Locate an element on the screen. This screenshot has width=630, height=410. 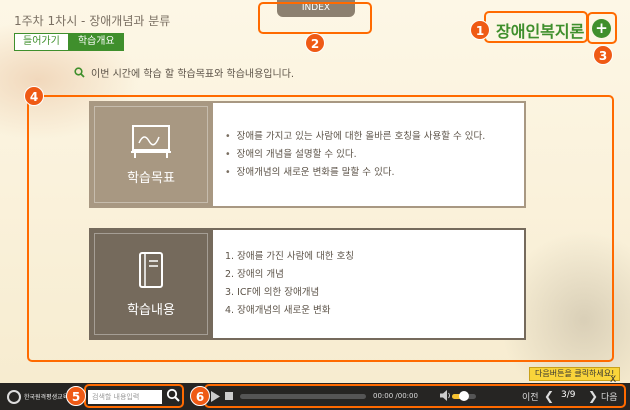
annotation-badge: 4 is located at coordinates (34, 96).